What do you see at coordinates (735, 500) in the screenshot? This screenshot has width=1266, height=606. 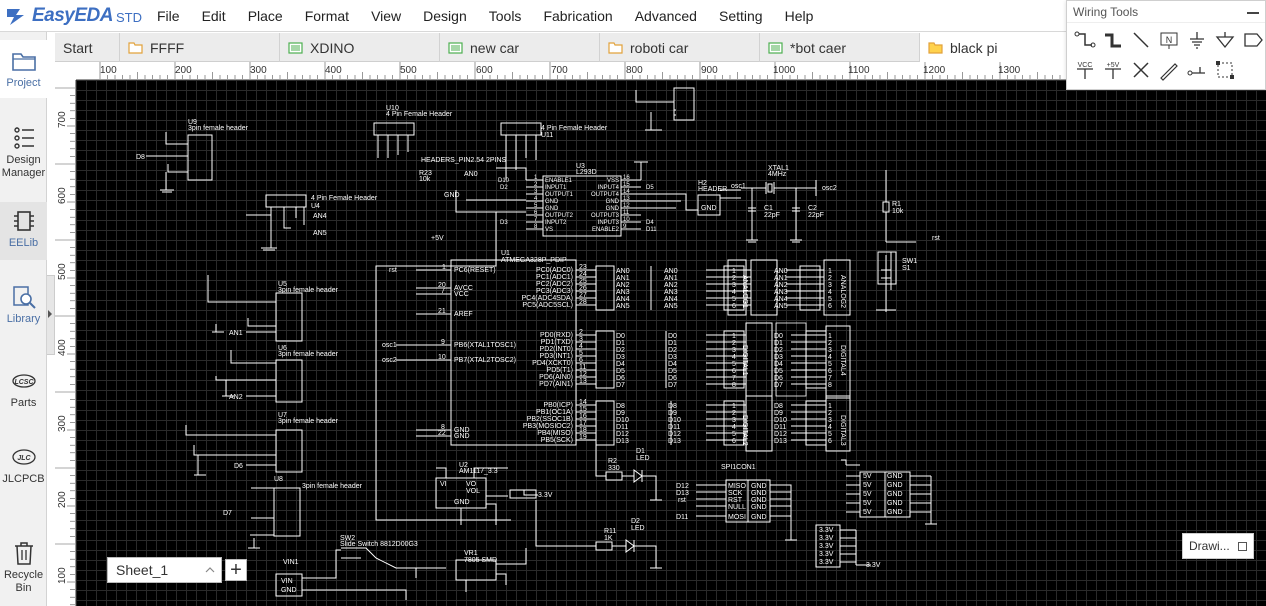 I see `spi-pin: RST` at bounding box center [735, 500].